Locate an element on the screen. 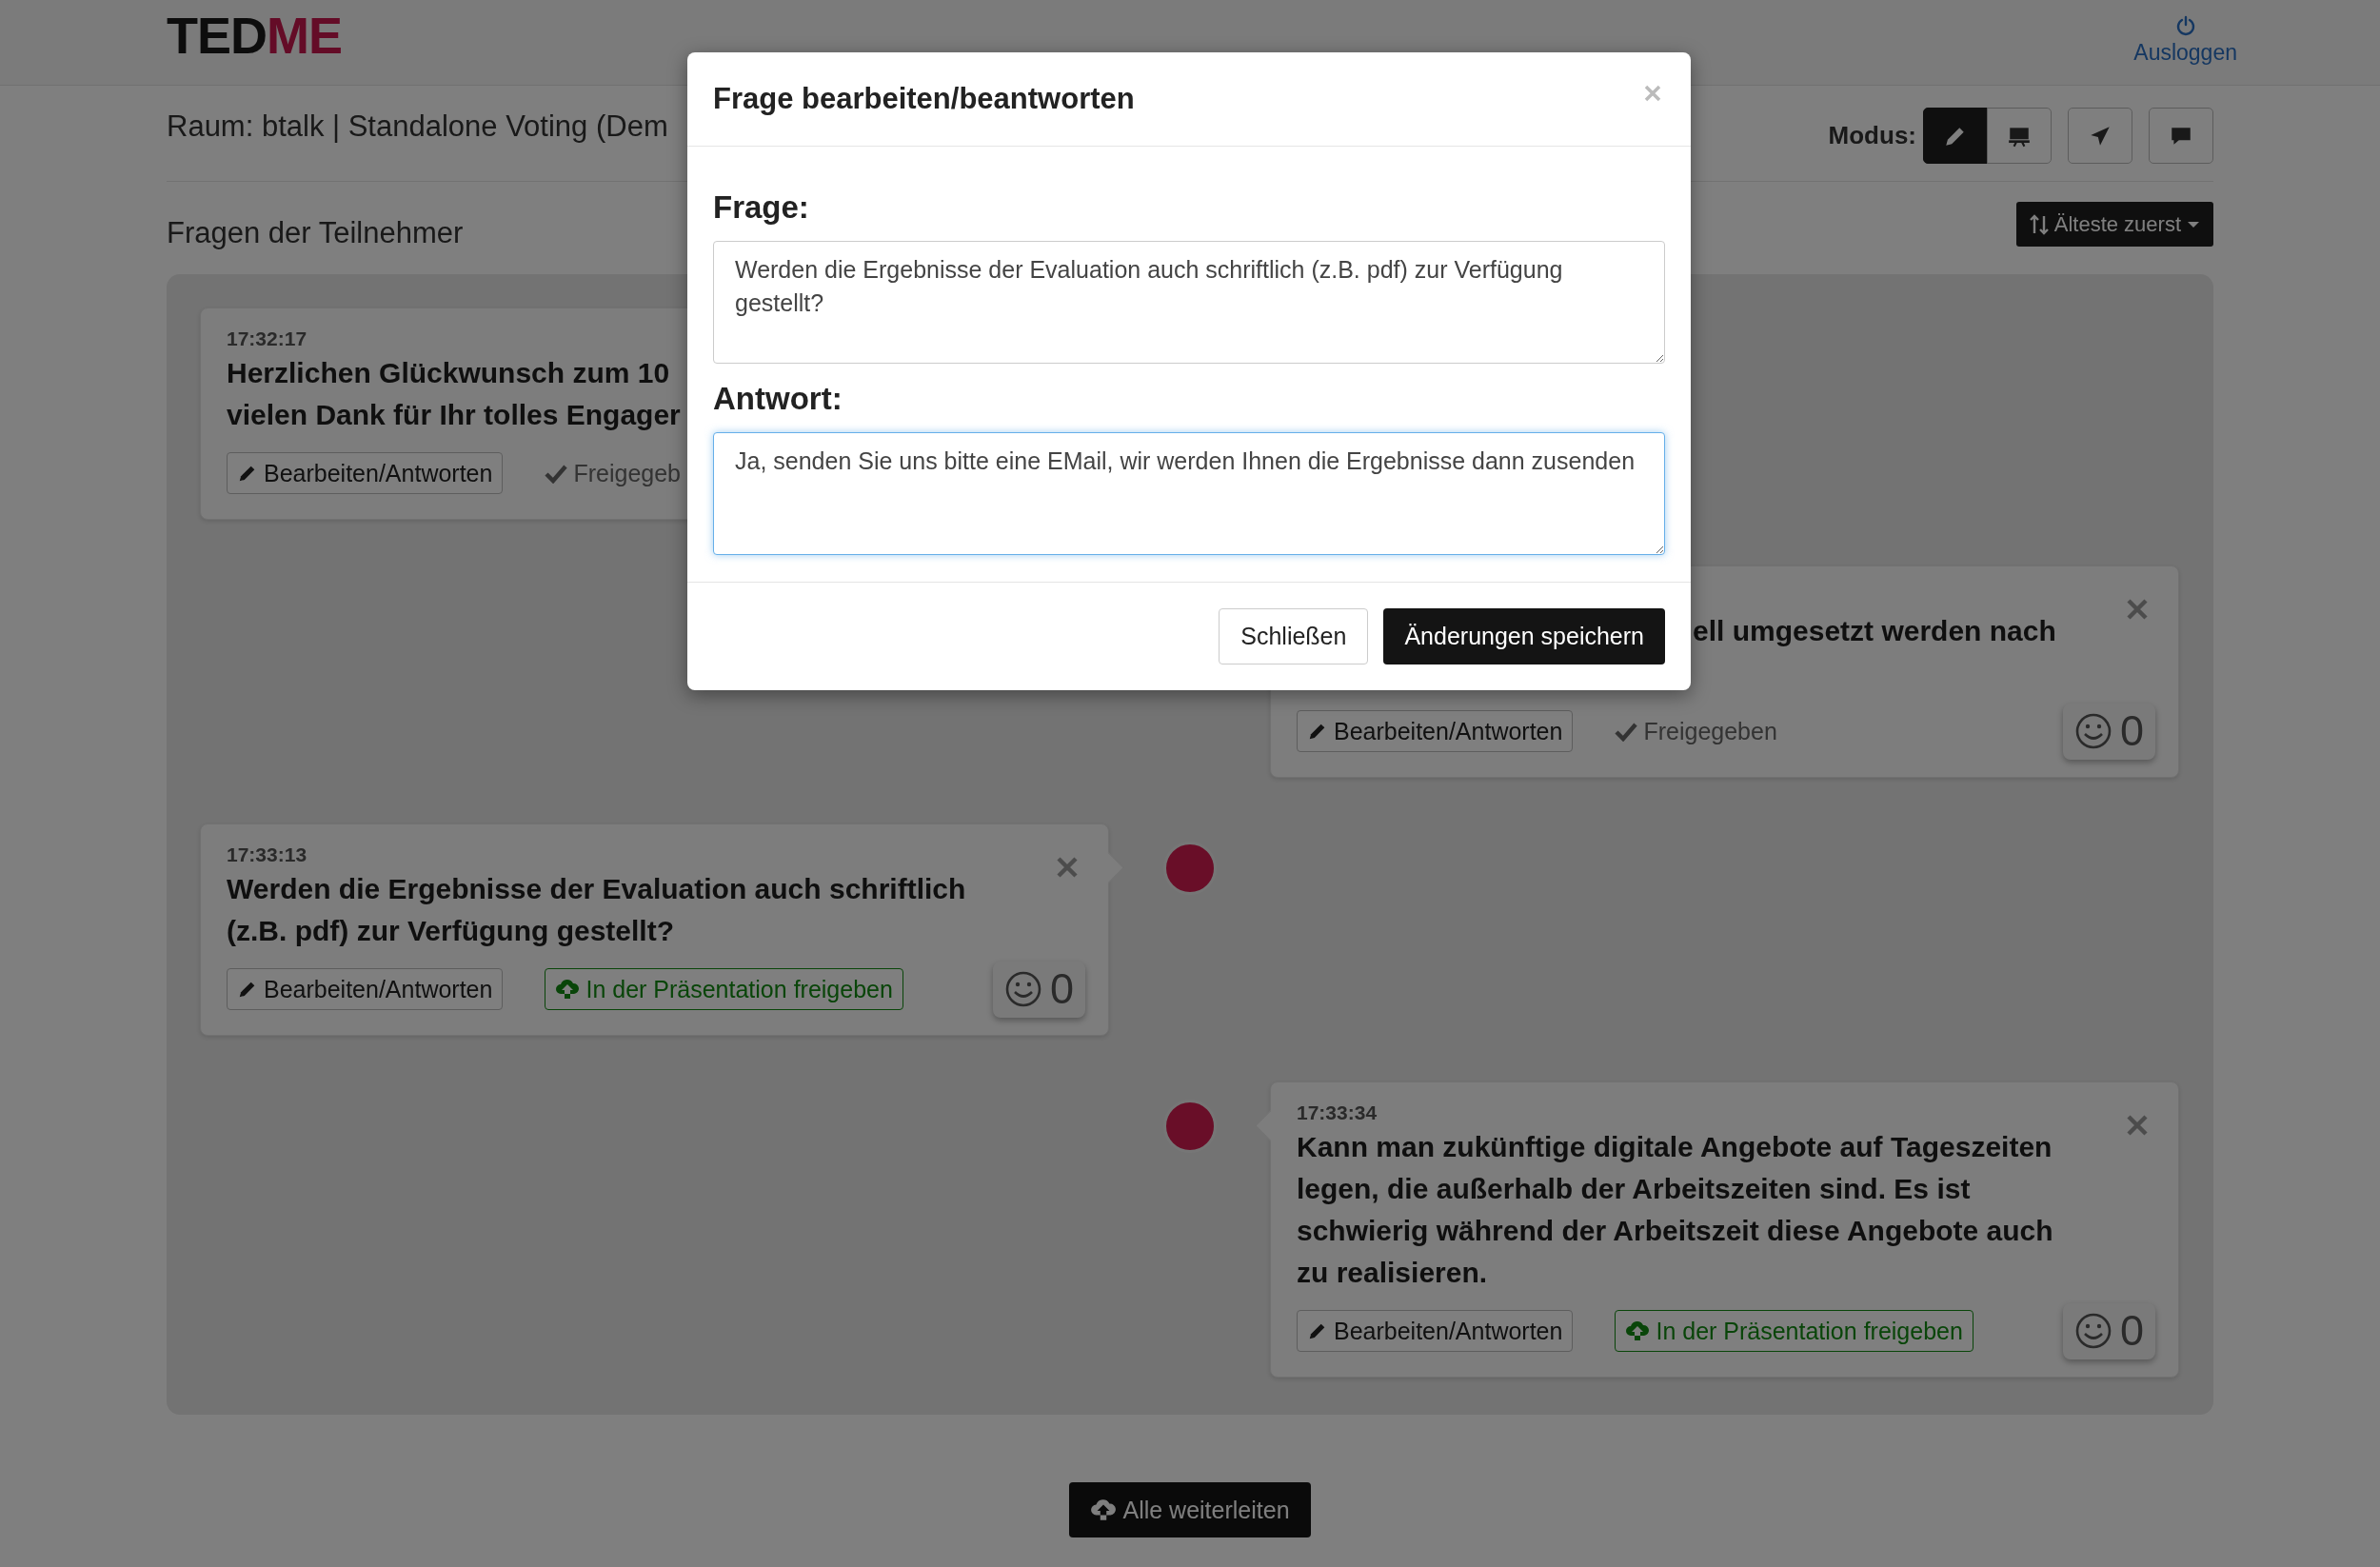  save-button: Änderungen speichern is located at coordinates (1524, 636).